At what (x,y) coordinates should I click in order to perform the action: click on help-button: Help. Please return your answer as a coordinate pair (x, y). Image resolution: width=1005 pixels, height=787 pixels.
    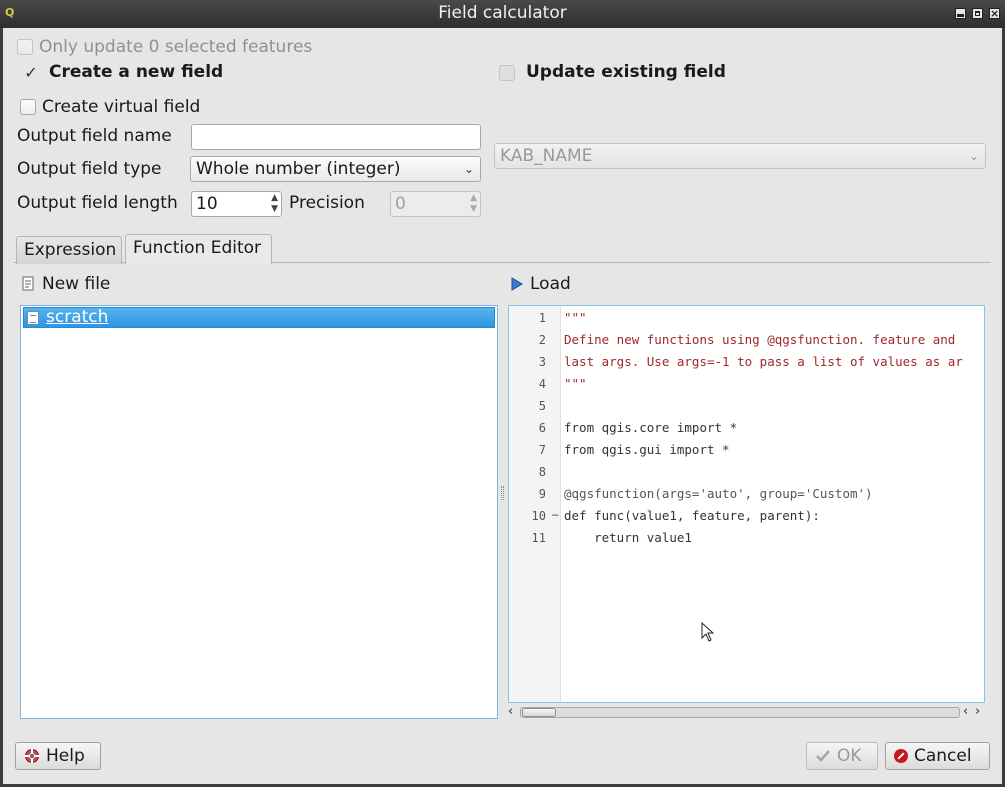
    Looking at the image, I should click on (58, 756).